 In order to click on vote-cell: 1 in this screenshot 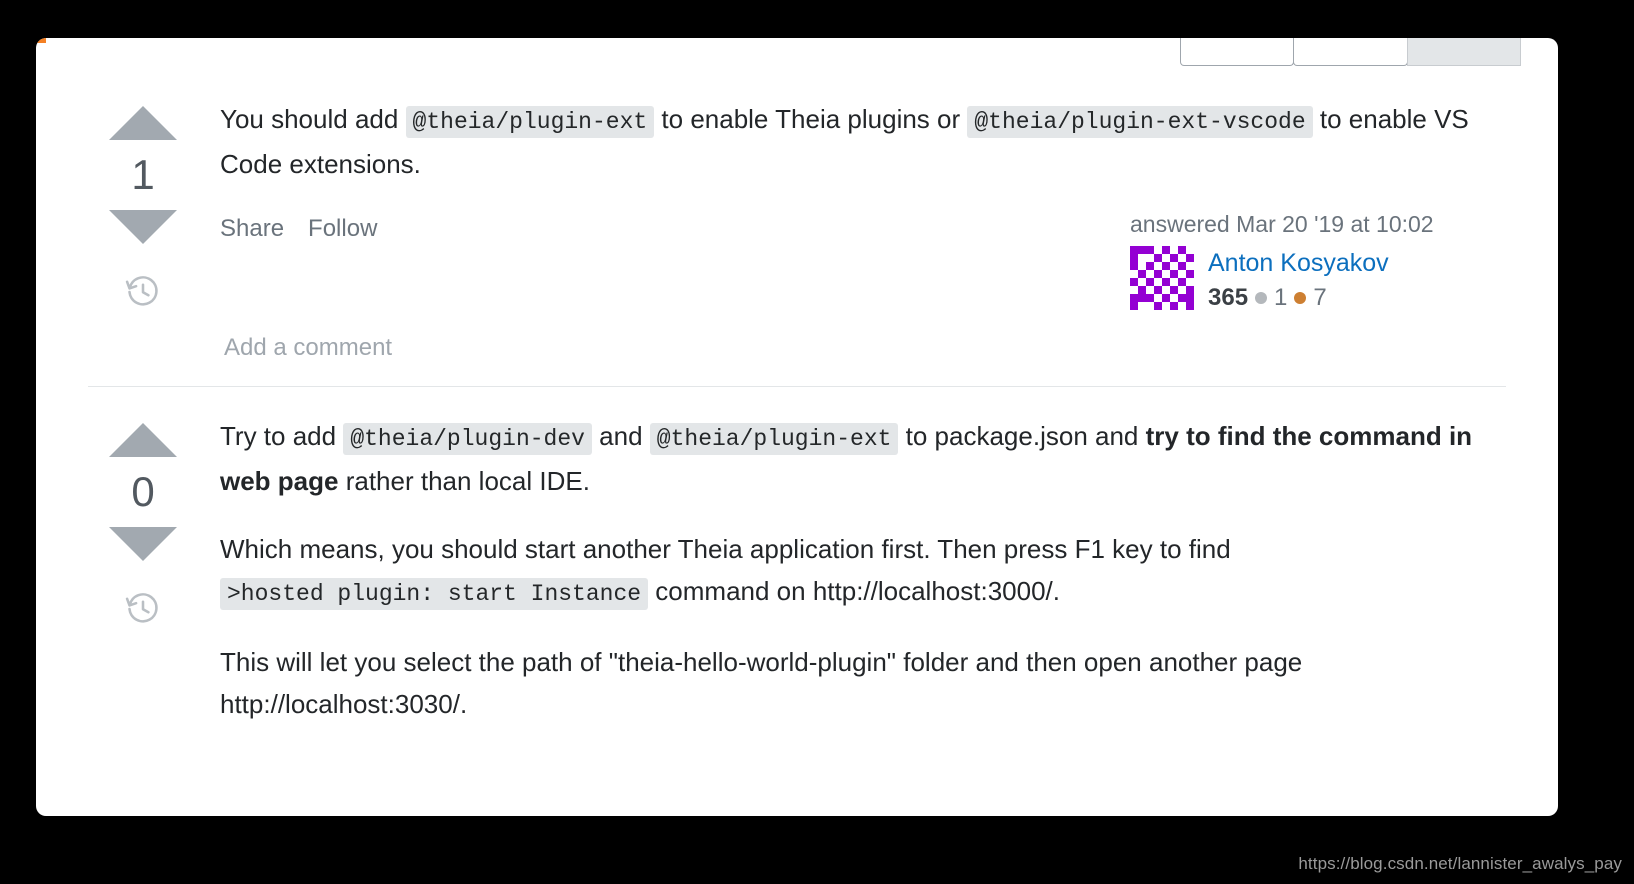, I will do `click(143, 225)`.